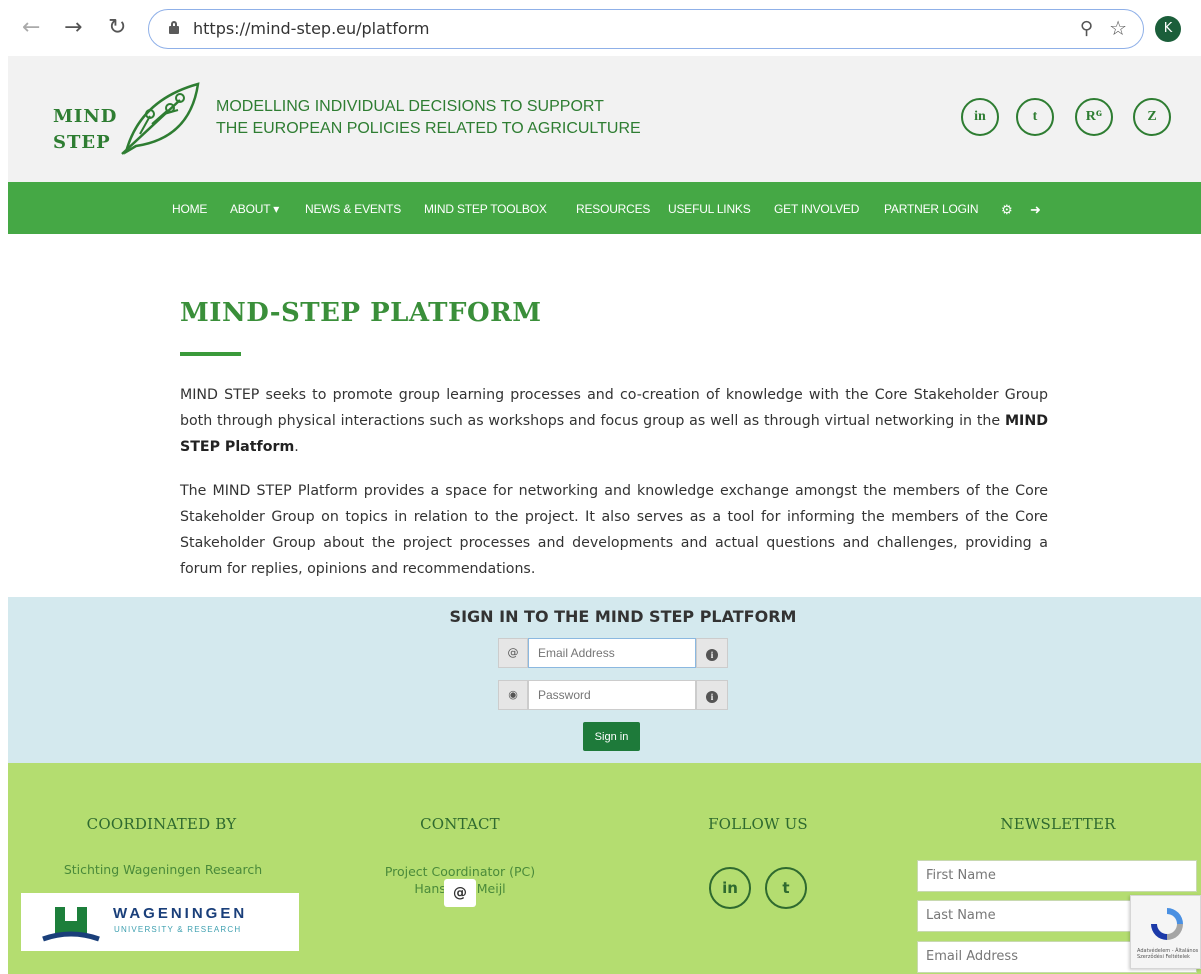 This screenshot has width=1201, height=974. I want to click on wageningen-emblem-icon, so click(71, 924).